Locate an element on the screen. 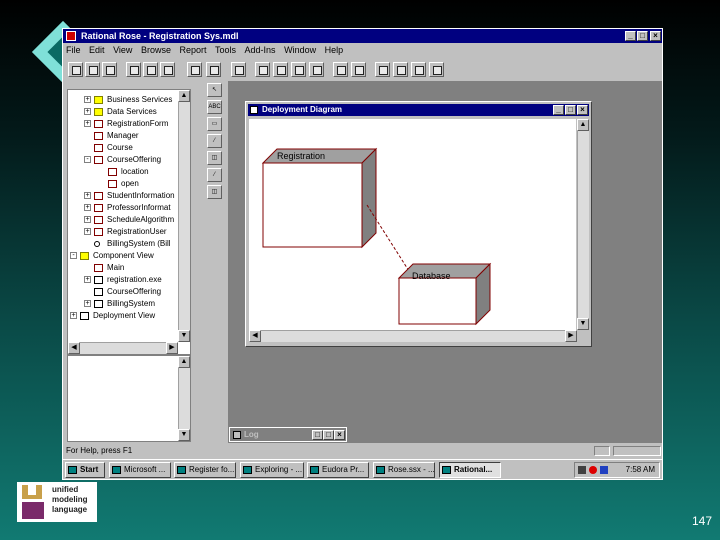  minimize-button: _ is located at coordinates (630, 36).